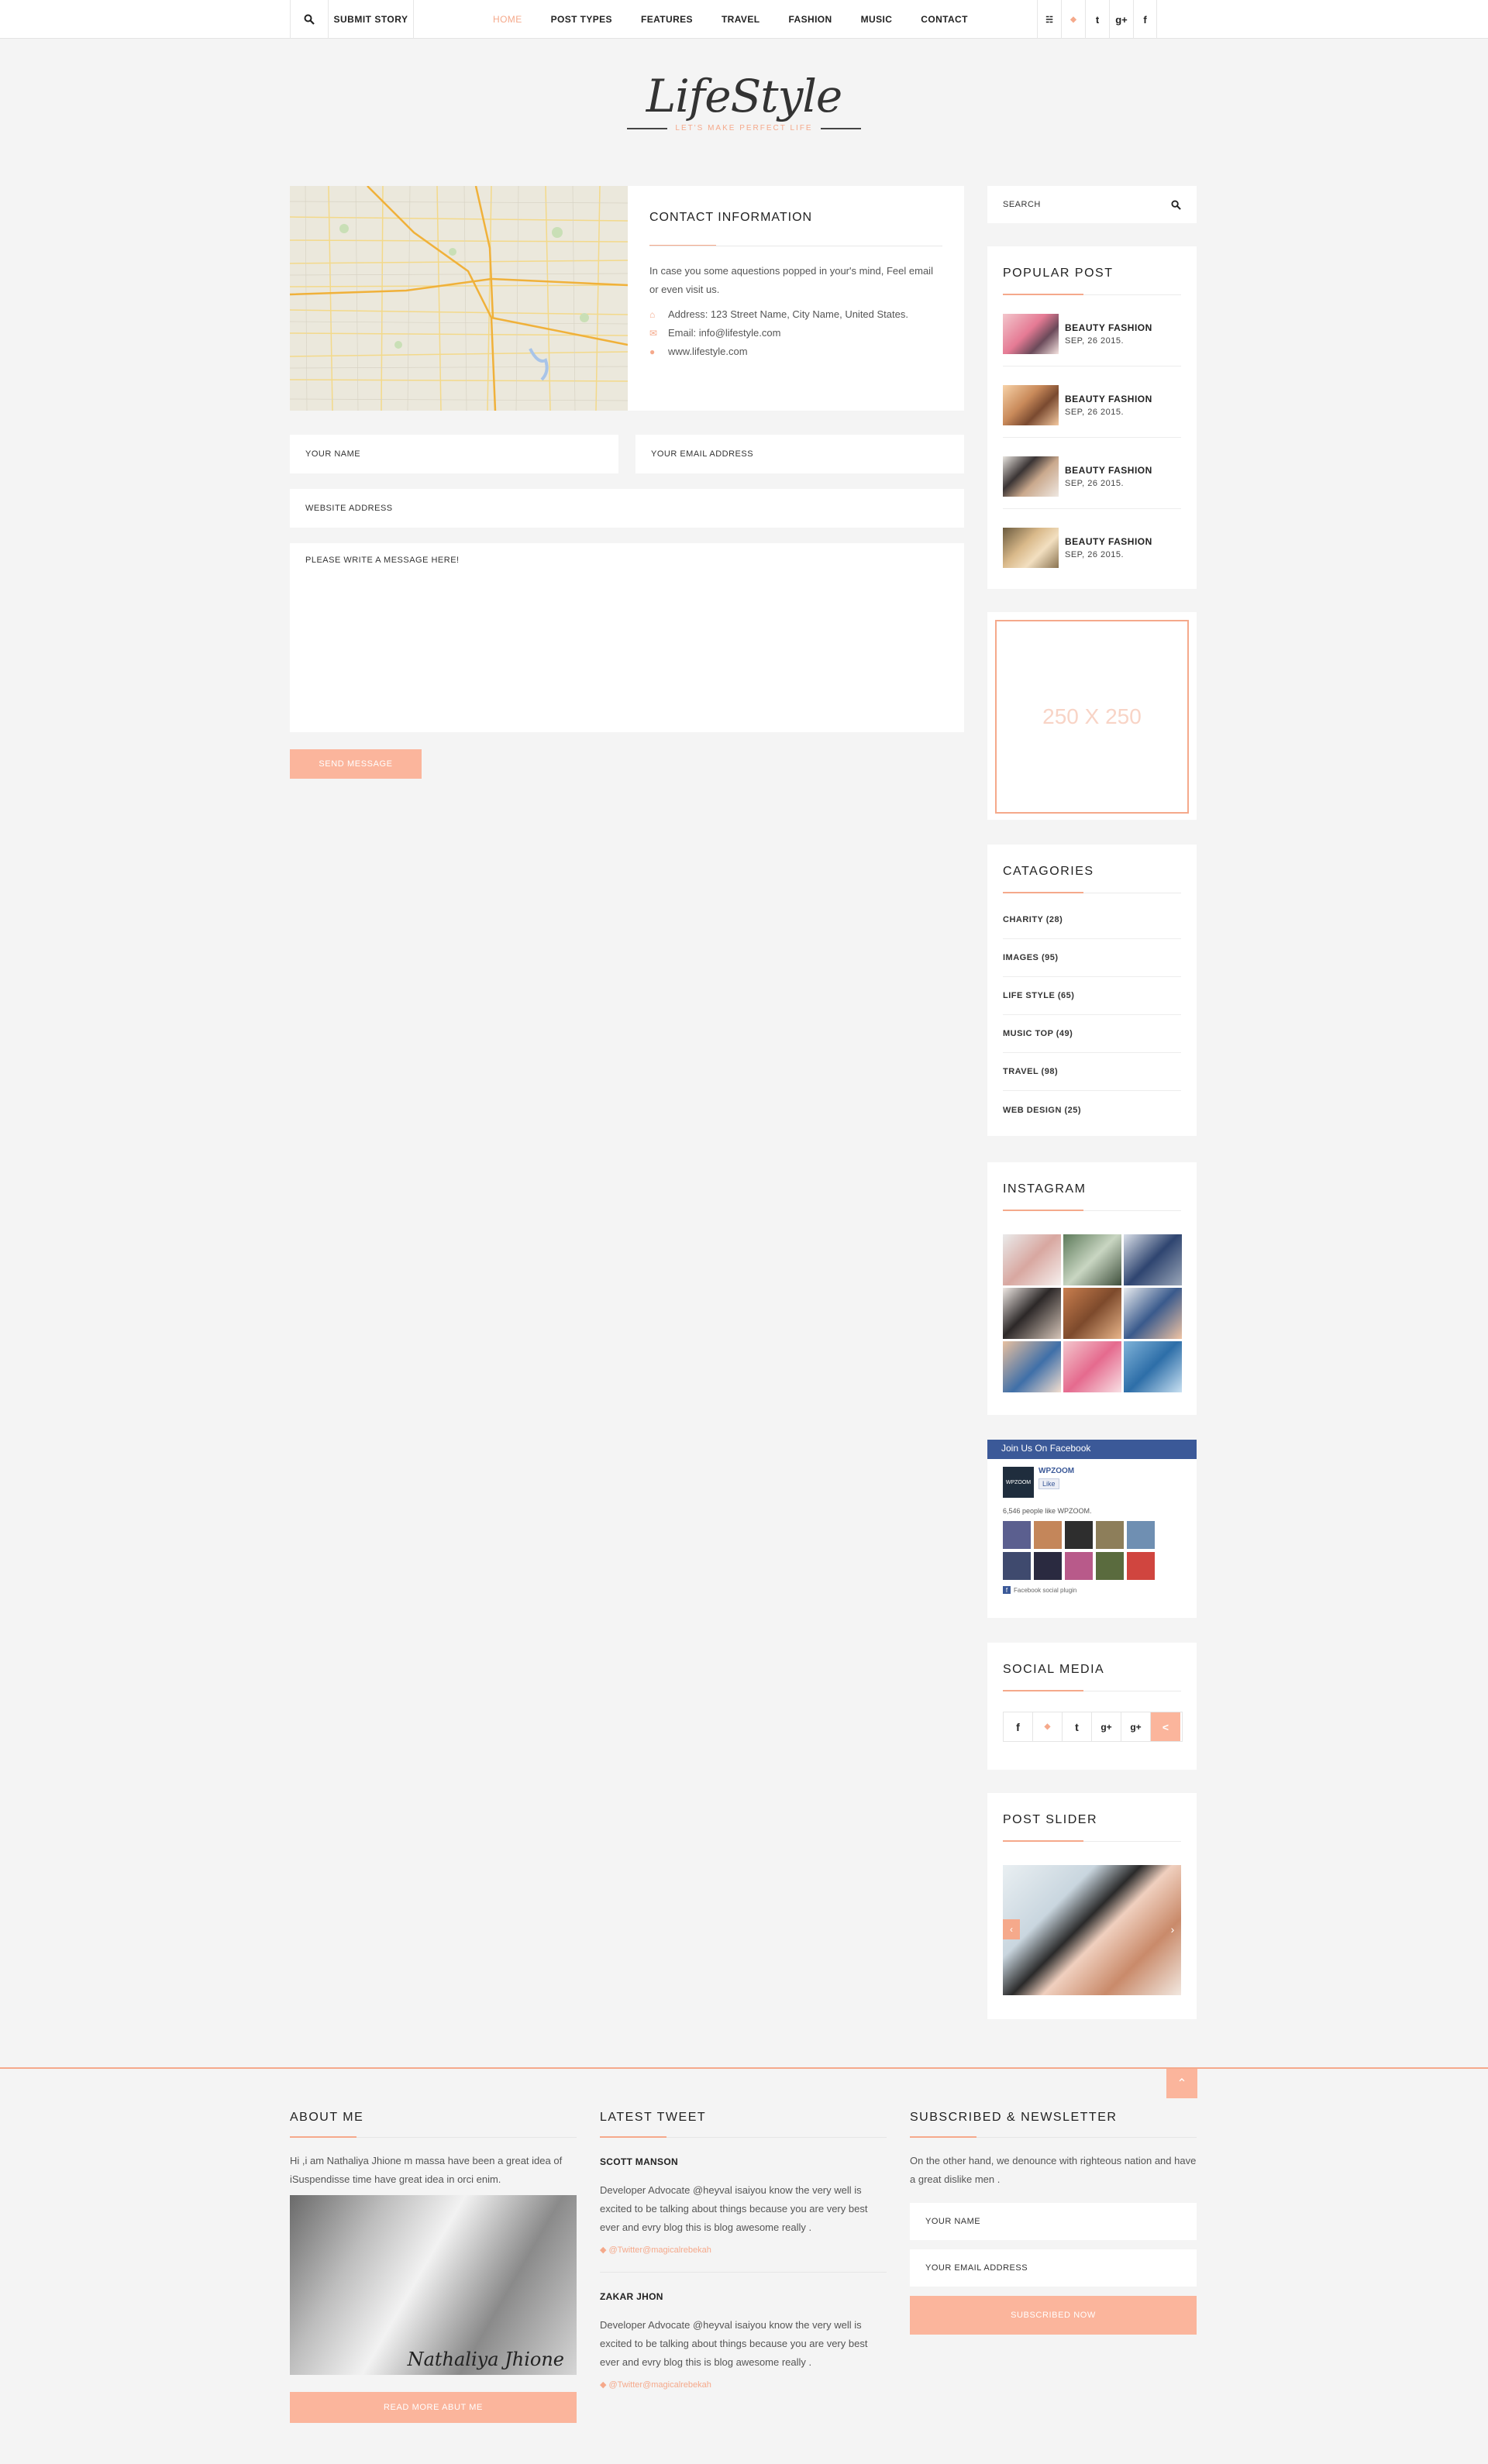 The height and width of the screenshot is (2464, 1488). What do you see at coordinates (708, 351) in the screenshot?
I see `website-text: www.lifestyle.com` at bounding box center [708, 351].